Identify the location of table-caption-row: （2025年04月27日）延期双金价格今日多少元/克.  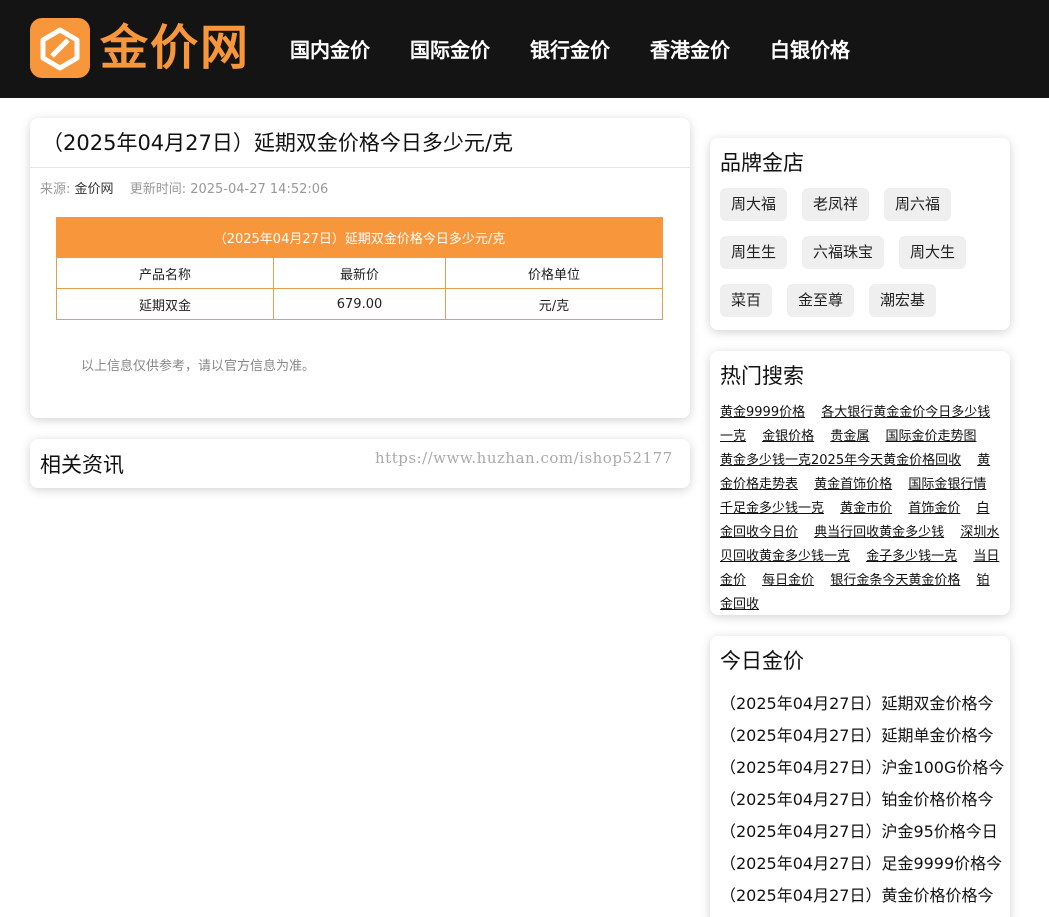
(359, 237).